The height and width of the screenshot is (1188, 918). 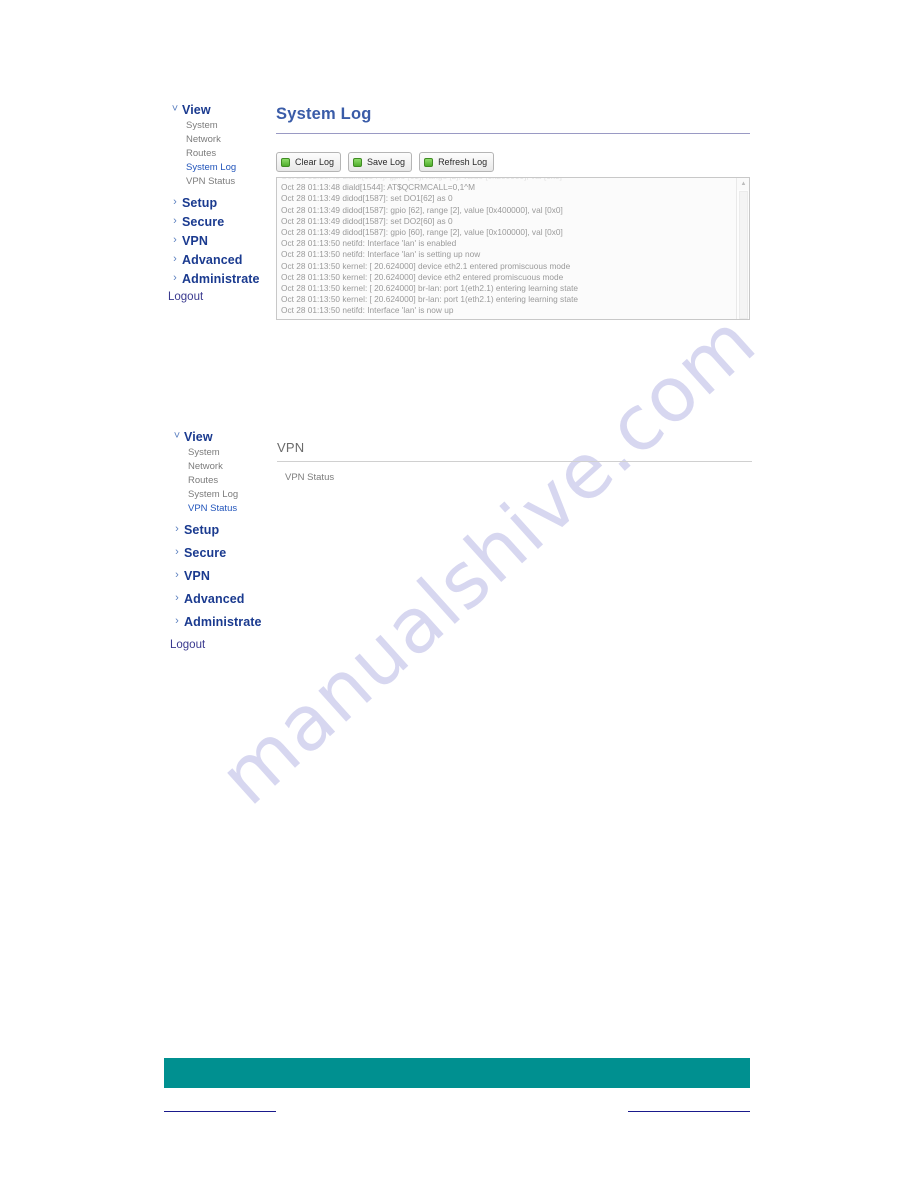 I want to click on sidebar-group-view: ˅ View, so click(x=225, y=436).